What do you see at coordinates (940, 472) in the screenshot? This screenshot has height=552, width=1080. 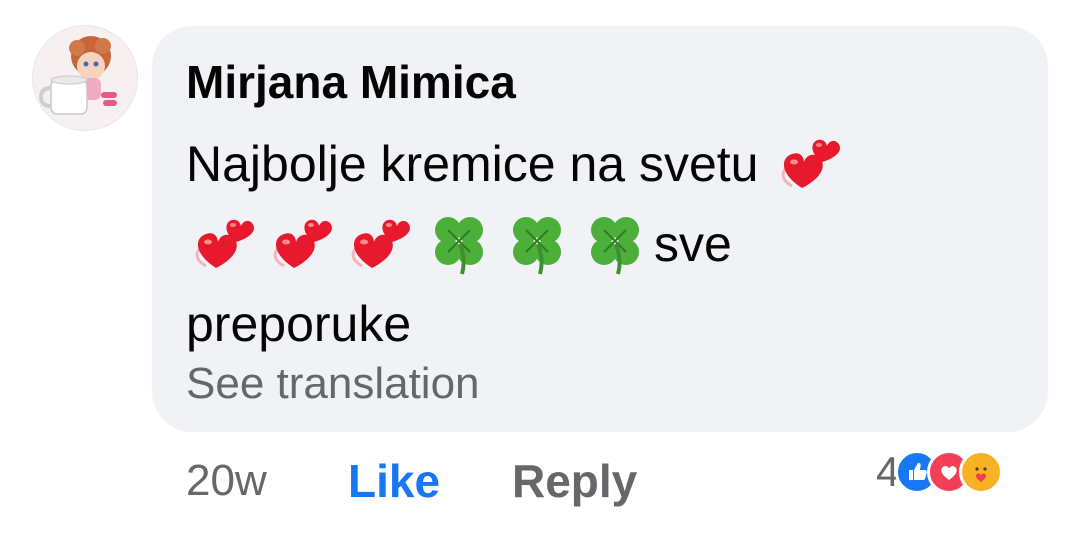 I see `reactions-summary: 4` at bounding box center [940, 472].